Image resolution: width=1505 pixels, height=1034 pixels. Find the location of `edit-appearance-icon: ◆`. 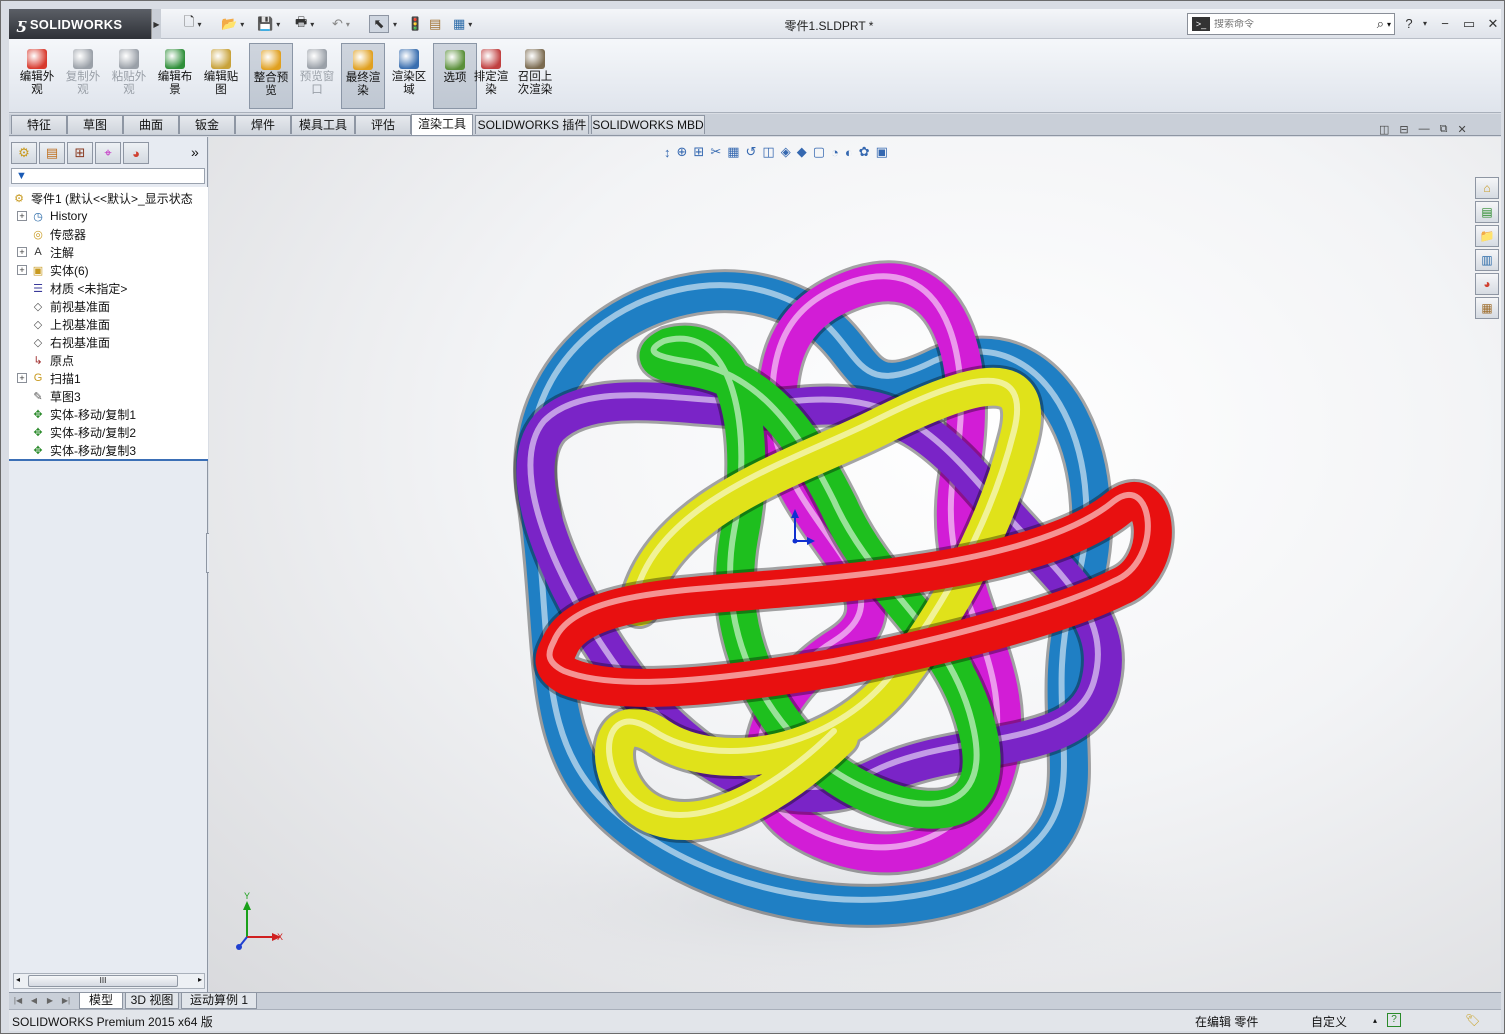

edit-appearance-icon: ◆ is located at coordinates (802, 152).